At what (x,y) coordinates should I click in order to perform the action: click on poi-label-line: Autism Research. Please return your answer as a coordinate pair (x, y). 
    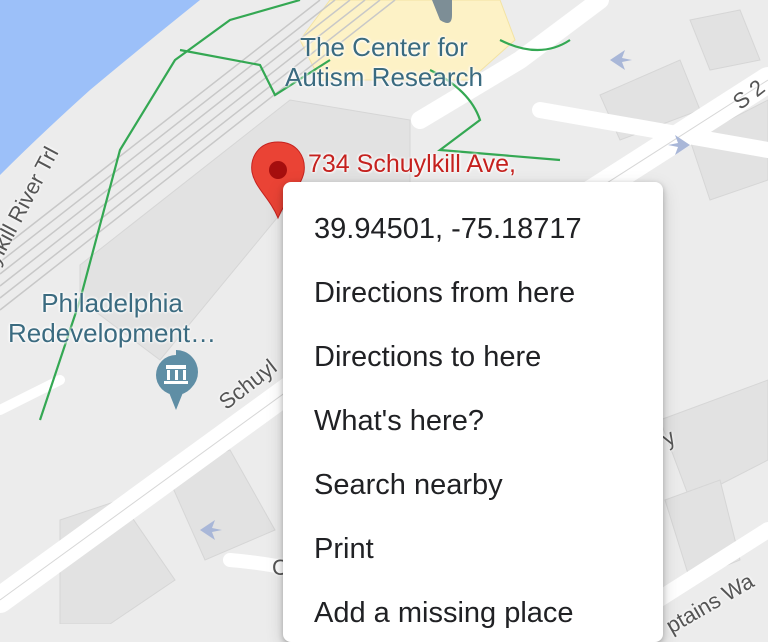
    Looking at the image, I should click on (384, 77).